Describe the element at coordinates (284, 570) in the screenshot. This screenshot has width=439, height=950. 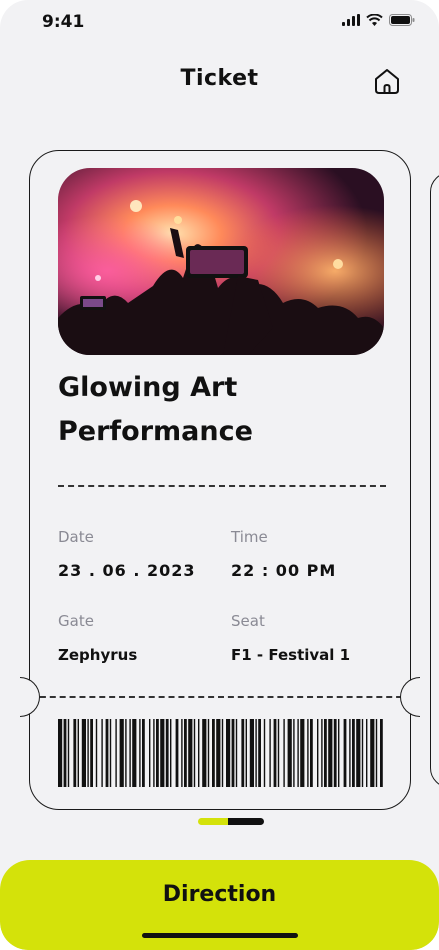
I see `time-value: 22 : 00 PM` at that location.